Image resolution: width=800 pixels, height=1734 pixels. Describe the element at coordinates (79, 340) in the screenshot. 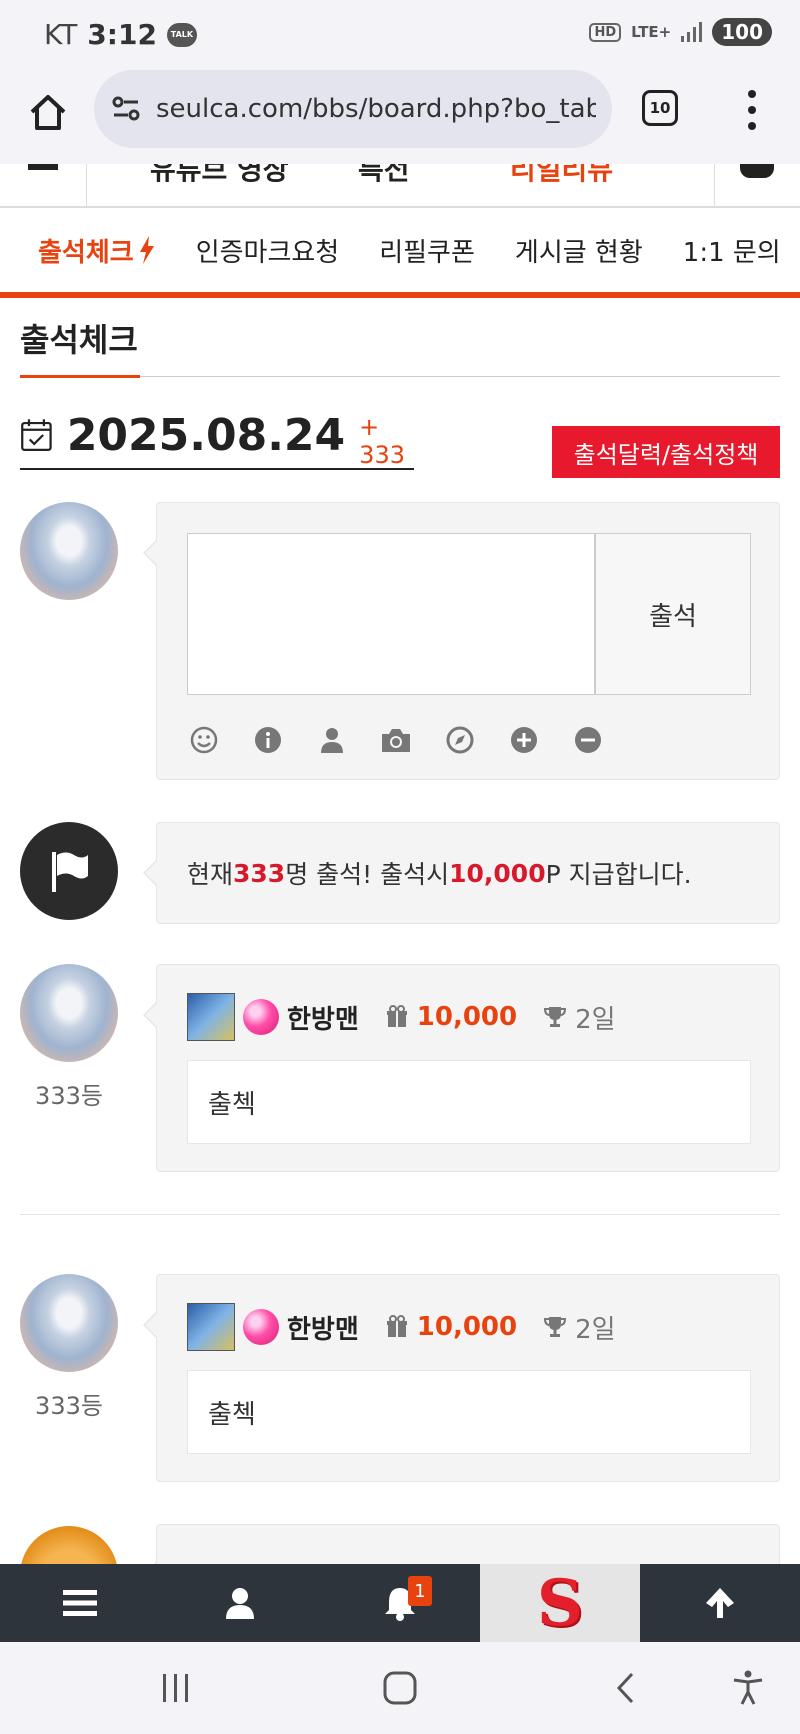

I see `page-title: 출석체크` at that location.